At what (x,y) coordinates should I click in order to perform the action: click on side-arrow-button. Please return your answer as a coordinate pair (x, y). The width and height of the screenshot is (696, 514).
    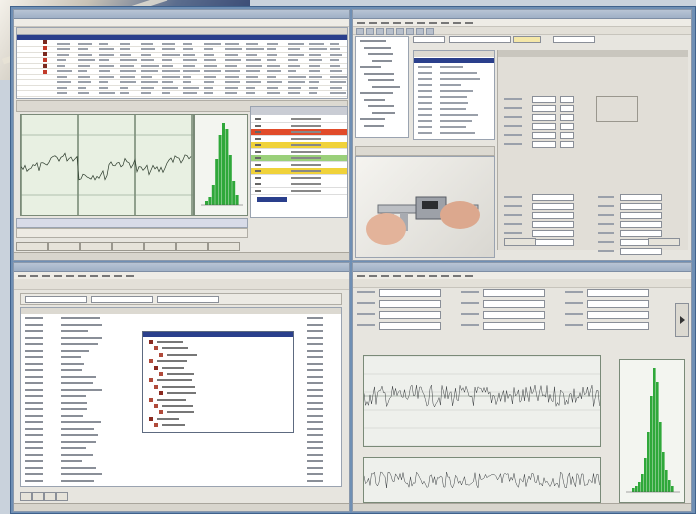
    Looking at the image, I should click on (682, 320).